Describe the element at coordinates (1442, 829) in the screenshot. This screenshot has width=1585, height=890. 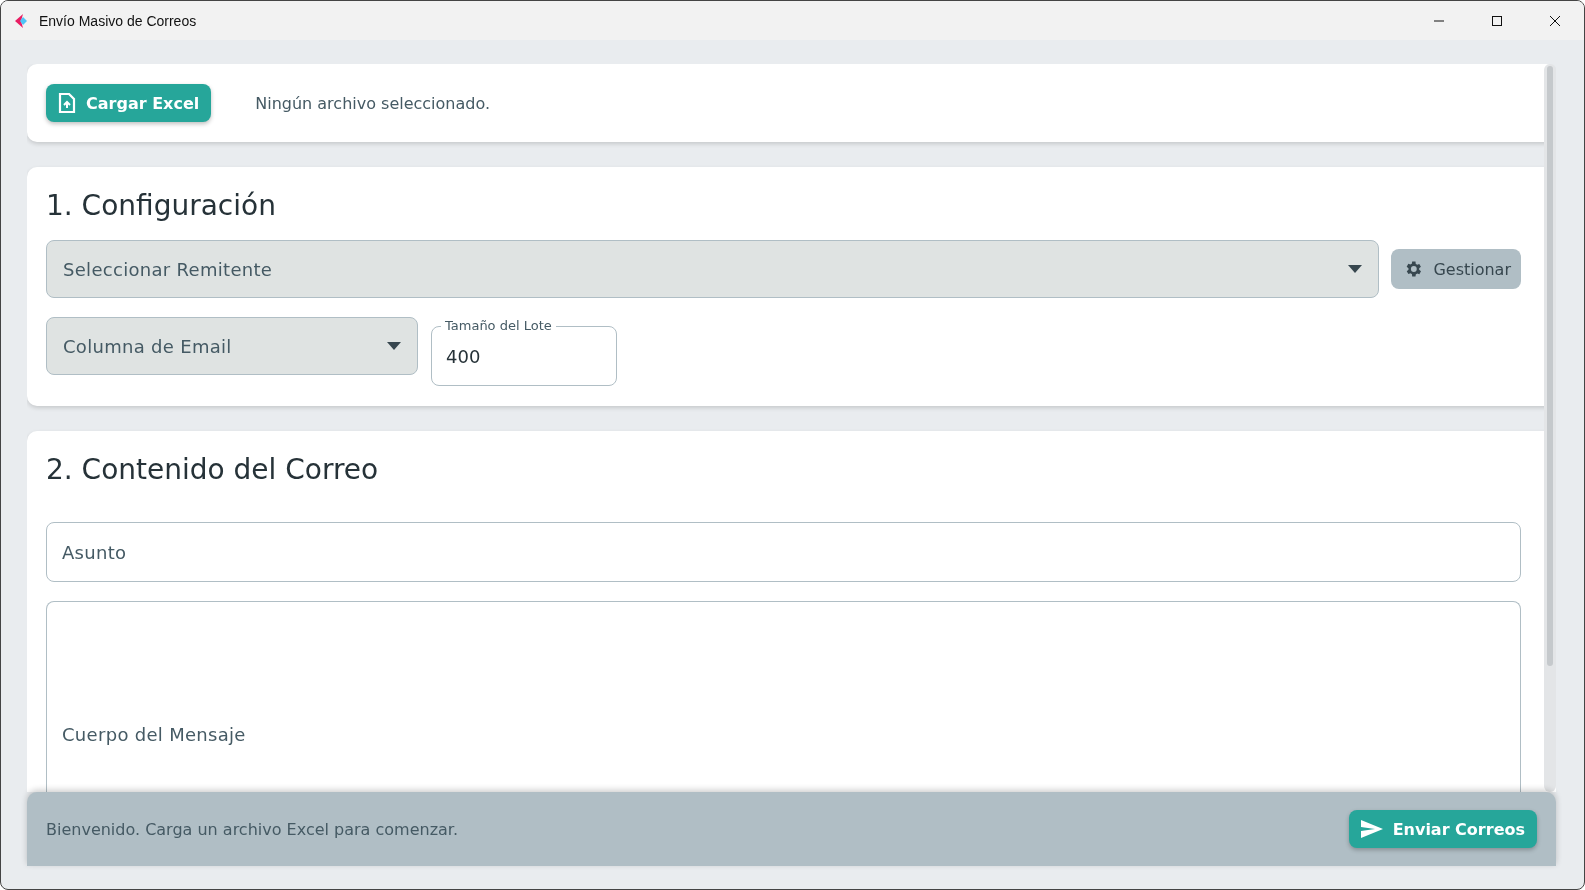
I see `send-button: Enviar Correos` at that location.